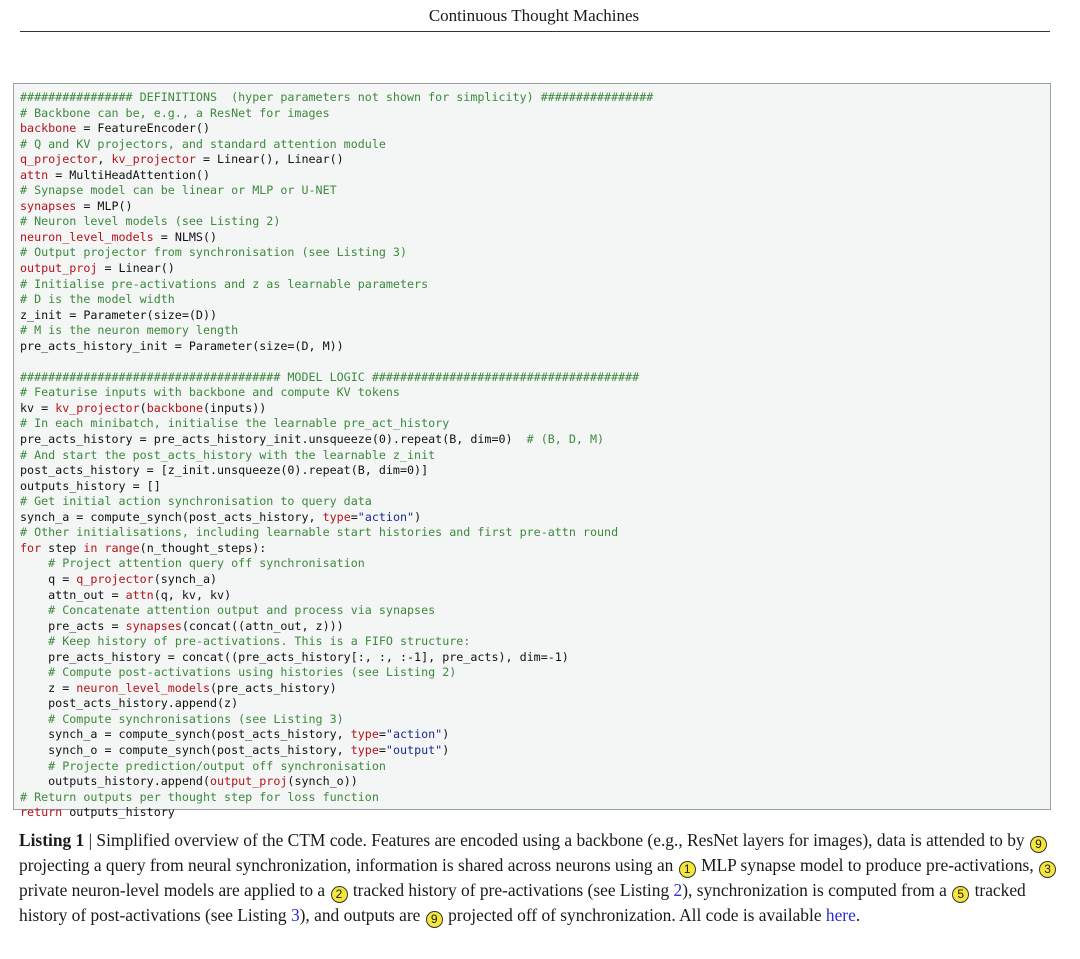 The height and width of the screenshot is (959, 1080). I want to click on code-token: ,, so click(104, 159).